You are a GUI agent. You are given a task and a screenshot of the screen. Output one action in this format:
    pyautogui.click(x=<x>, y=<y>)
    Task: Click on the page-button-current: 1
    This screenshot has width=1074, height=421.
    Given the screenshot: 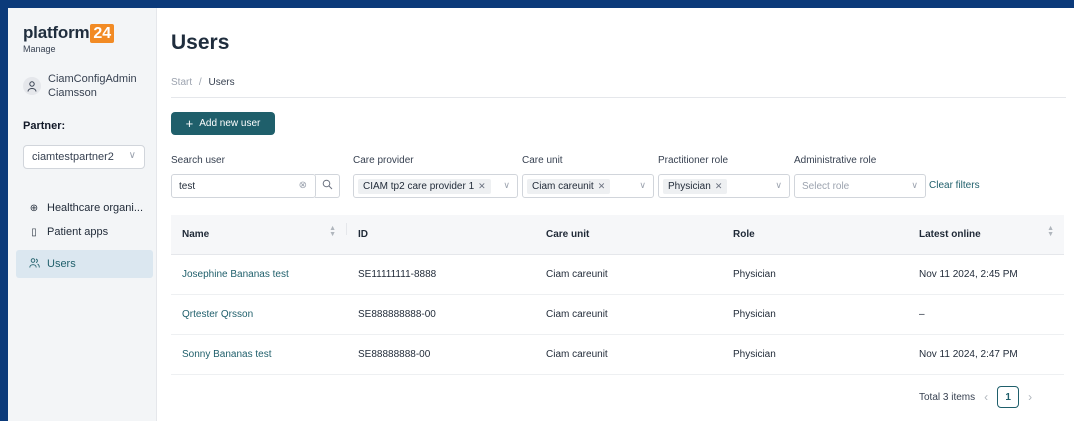 What is the action you would take?
    pyautogui.click(x=1008, y=397)
    